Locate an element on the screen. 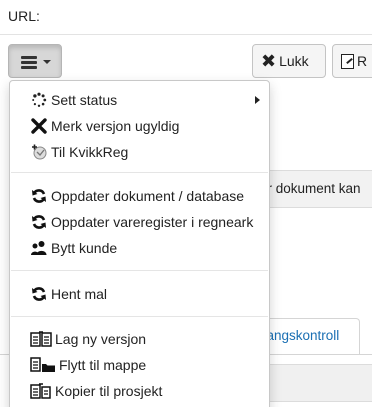 The image size is (372, 407). menu-item-merk-versjon-ugyldig: Merk versjon ugyldig is located at coordinates (139, 126).